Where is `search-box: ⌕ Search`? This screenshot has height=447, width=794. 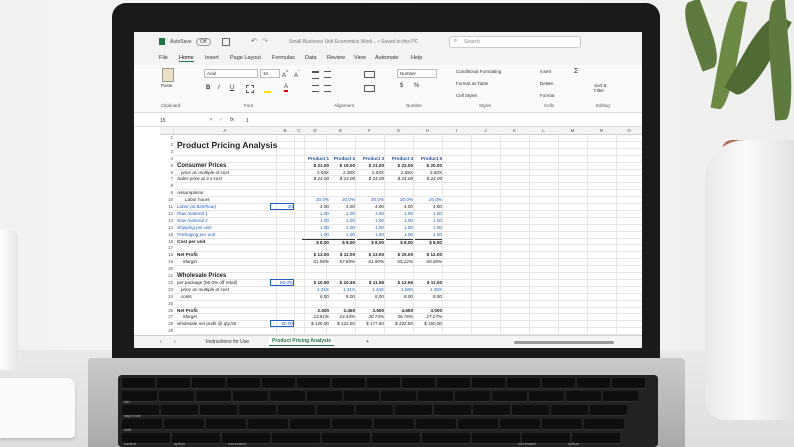
search-box: ⌕ Search is located at coordinates (515, 42).